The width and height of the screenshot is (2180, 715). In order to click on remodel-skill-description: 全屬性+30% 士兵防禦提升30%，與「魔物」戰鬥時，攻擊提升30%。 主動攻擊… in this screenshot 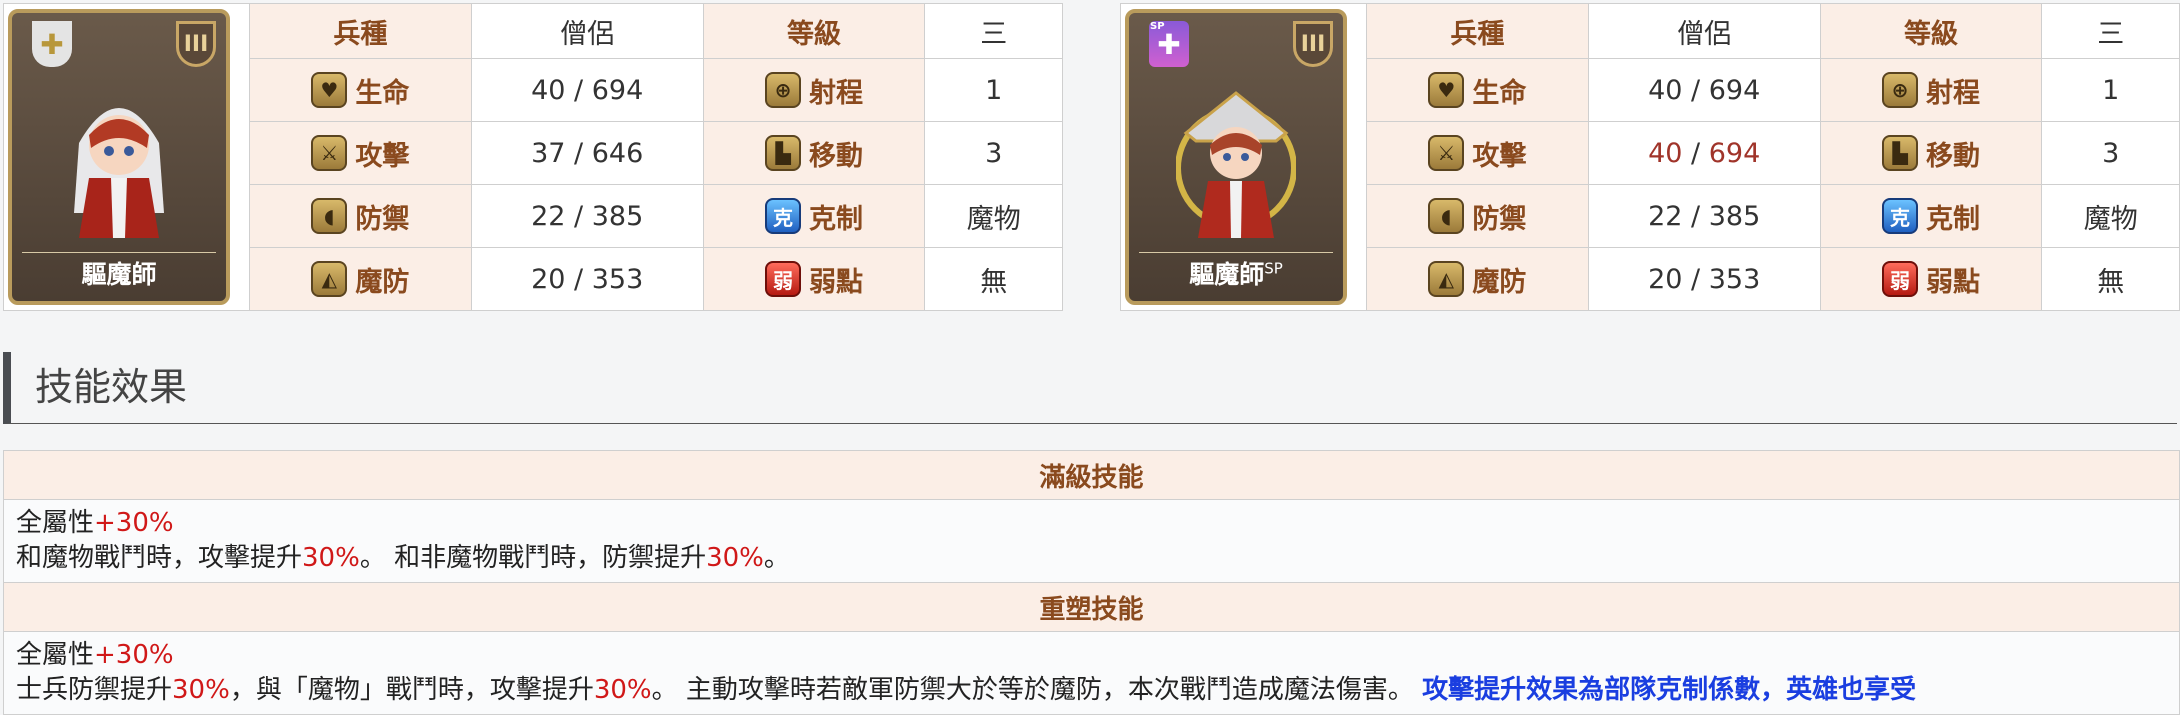, I will do `click(1091, 673)`.